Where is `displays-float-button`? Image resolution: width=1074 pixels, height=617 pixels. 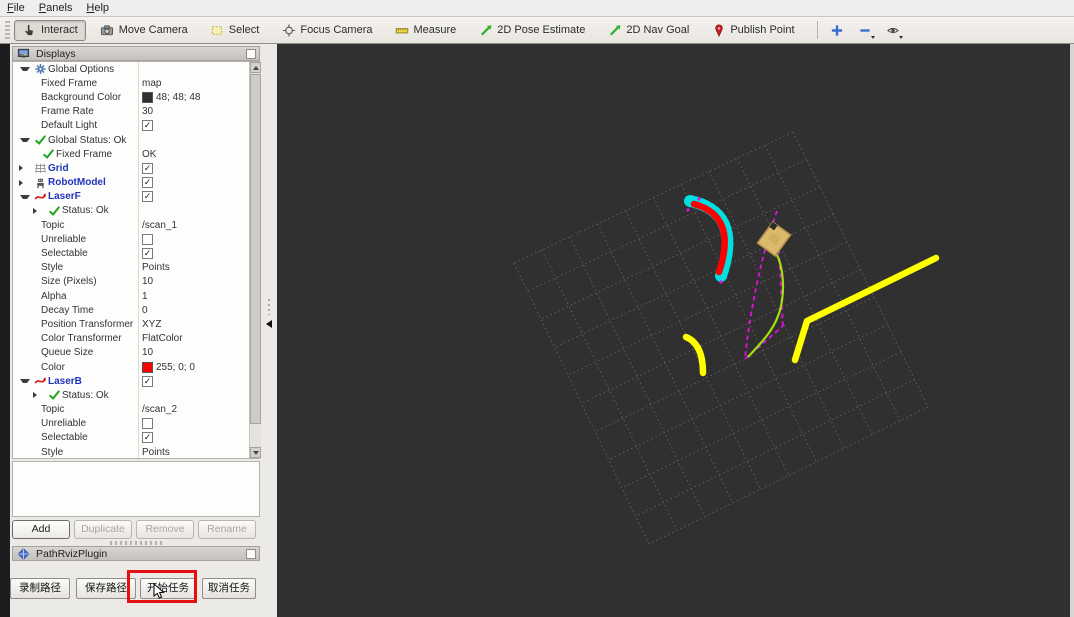
displays-float-button is located at coordinates (251, 54).